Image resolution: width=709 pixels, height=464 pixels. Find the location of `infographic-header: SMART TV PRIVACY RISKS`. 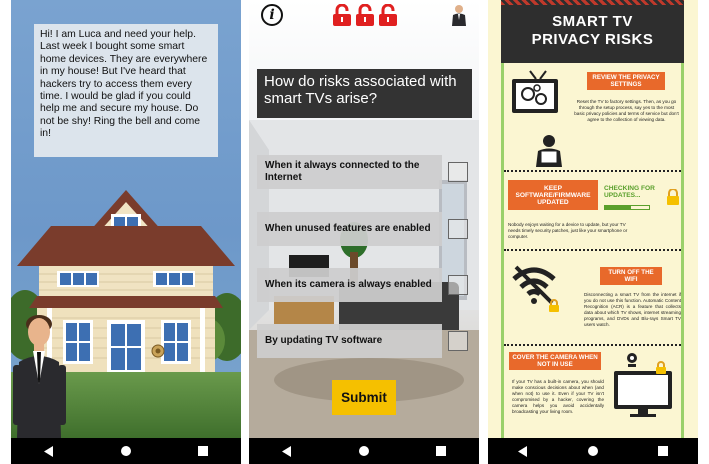

infographic-header: SMART TV PRIVACY RISKS is located at coordinates (592, 31).